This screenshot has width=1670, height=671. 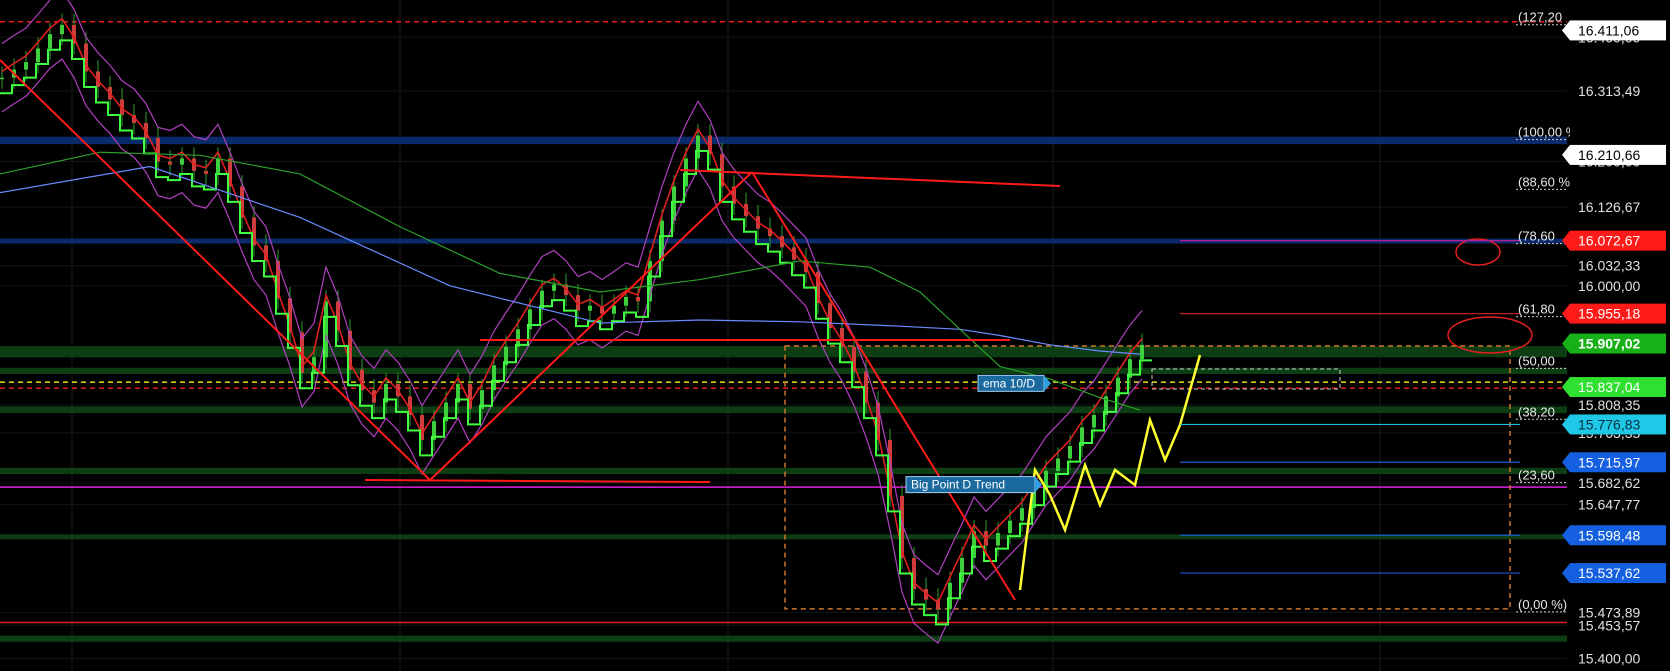 I want to click on price-badge-label: 15.598,48, so click(x=1609, y=535).